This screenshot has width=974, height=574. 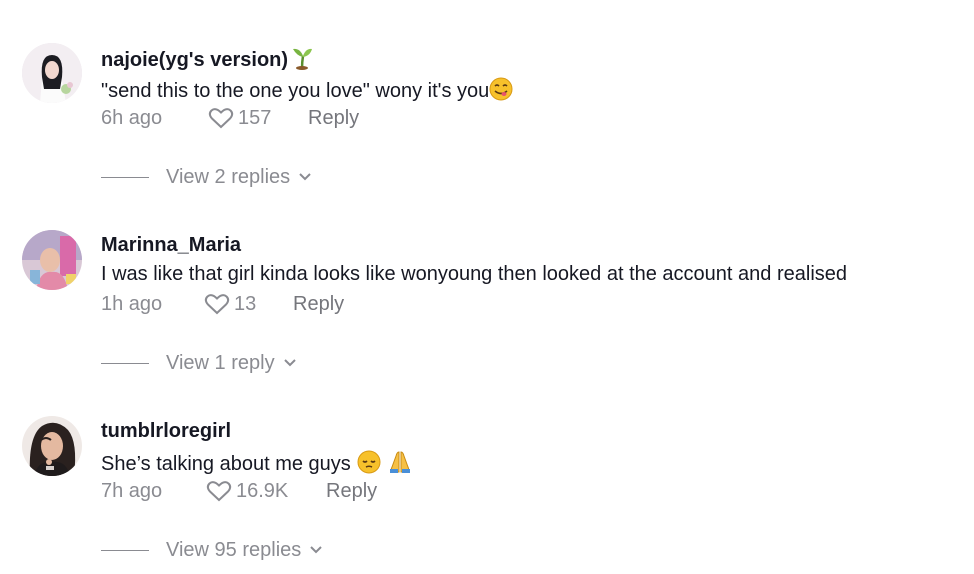 I want to click on yum-face-icon, so click(x=501, y=92).